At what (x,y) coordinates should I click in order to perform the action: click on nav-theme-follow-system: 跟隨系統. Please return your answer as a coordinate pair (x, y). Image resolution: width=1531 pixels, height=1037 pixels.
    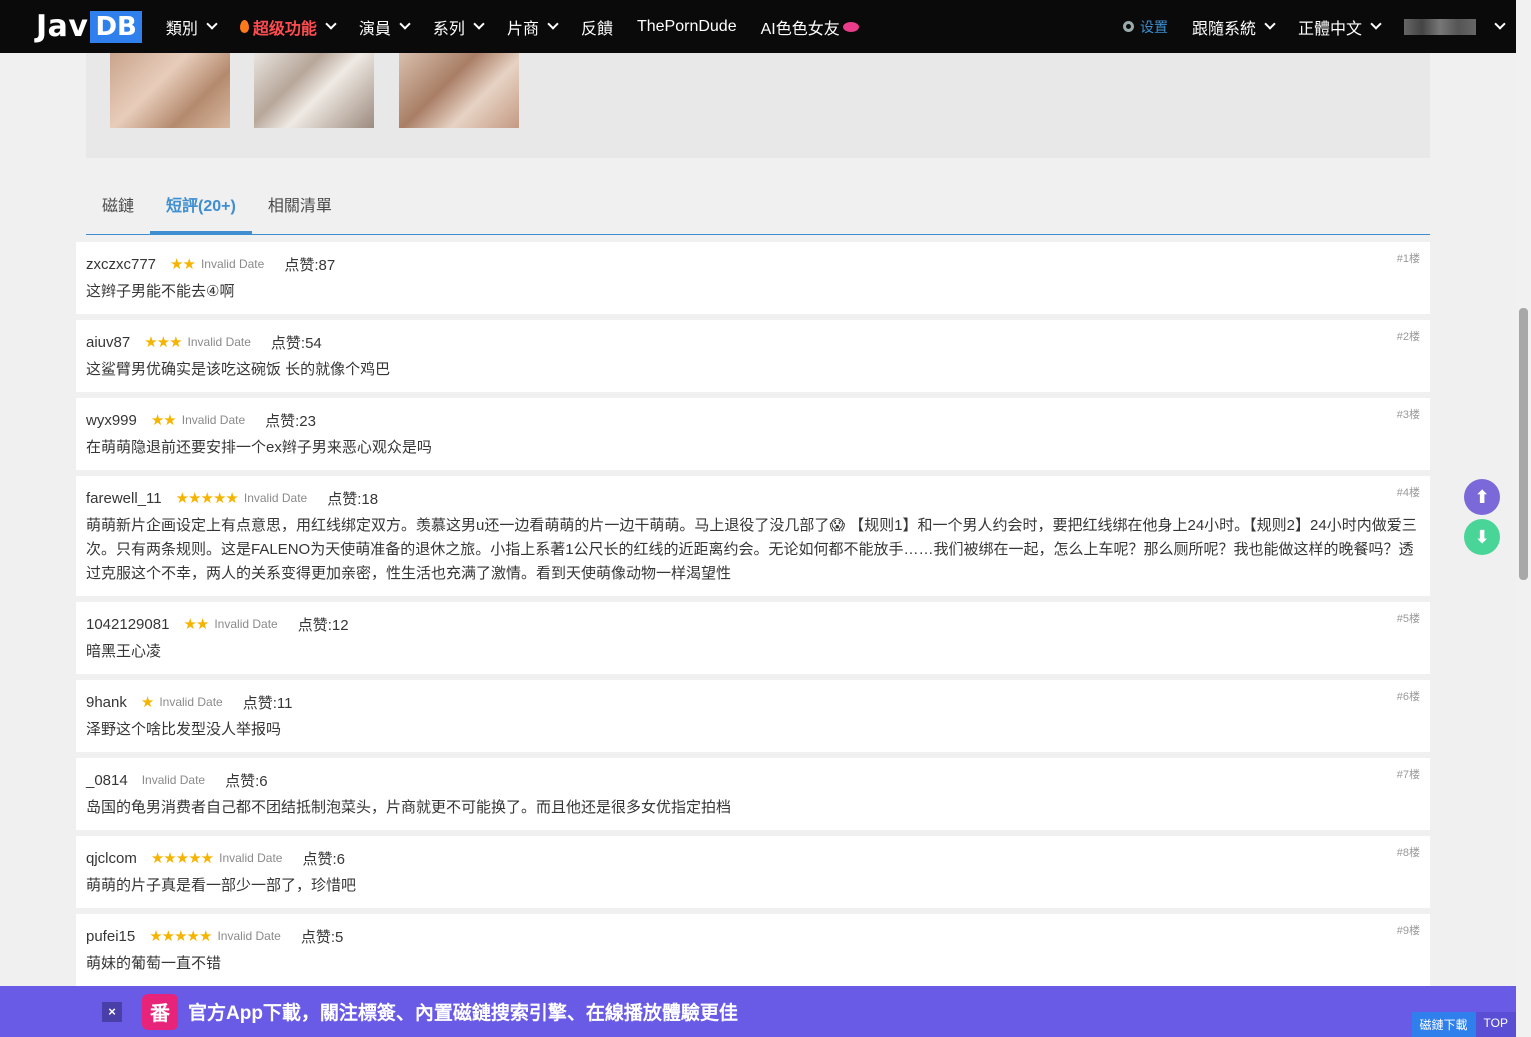
    Looking at the image, I should click on (1233, 26).